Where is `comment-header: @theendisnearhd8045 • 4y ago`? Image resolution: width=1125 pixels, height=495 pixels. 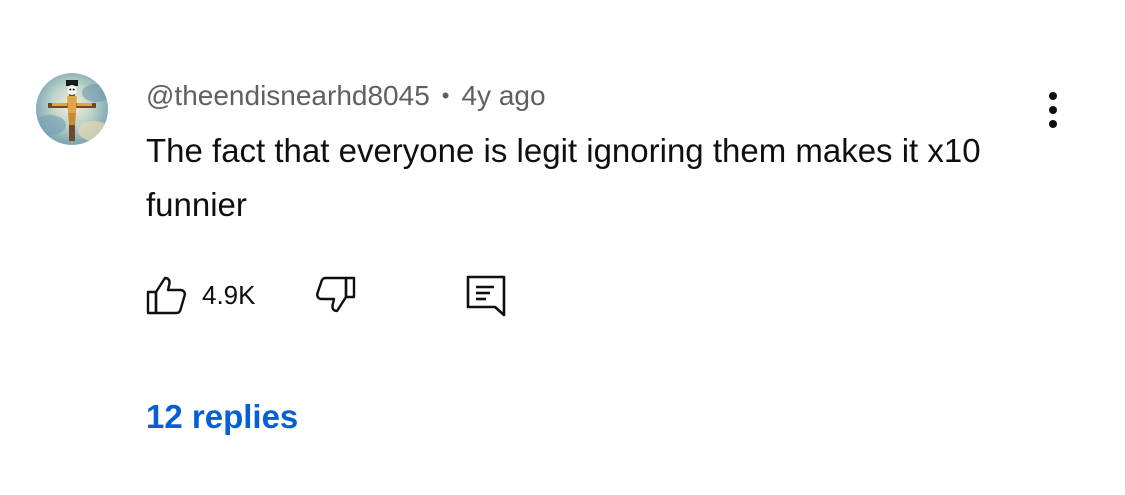 comment-header: @theendisnearhd8045 • 4y ago is located at coordinates (346, 96).